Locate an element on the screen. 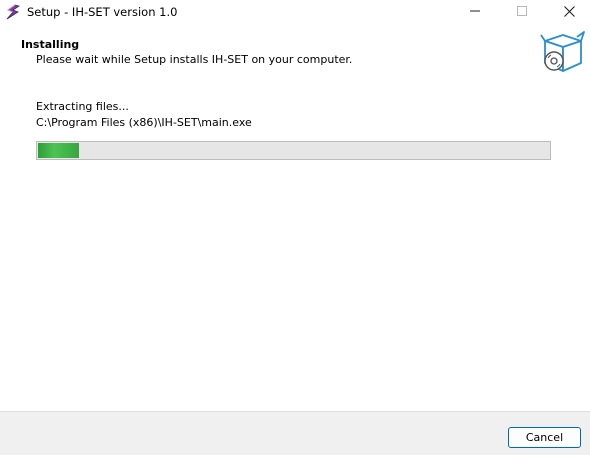 The height and width of the screenshot is (455, 590). close-icon is located at coordinates (569, 12).